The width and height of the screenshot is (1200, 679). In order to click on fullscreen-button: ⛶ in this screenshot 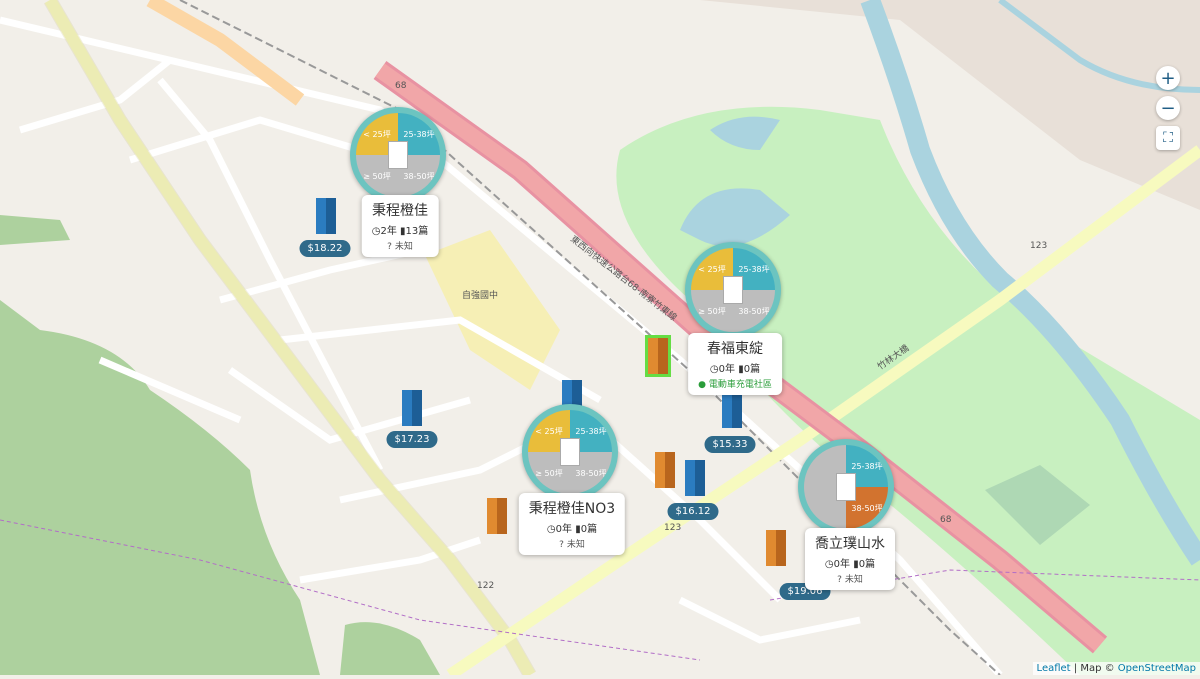, I will do `click(1168, 138)`.